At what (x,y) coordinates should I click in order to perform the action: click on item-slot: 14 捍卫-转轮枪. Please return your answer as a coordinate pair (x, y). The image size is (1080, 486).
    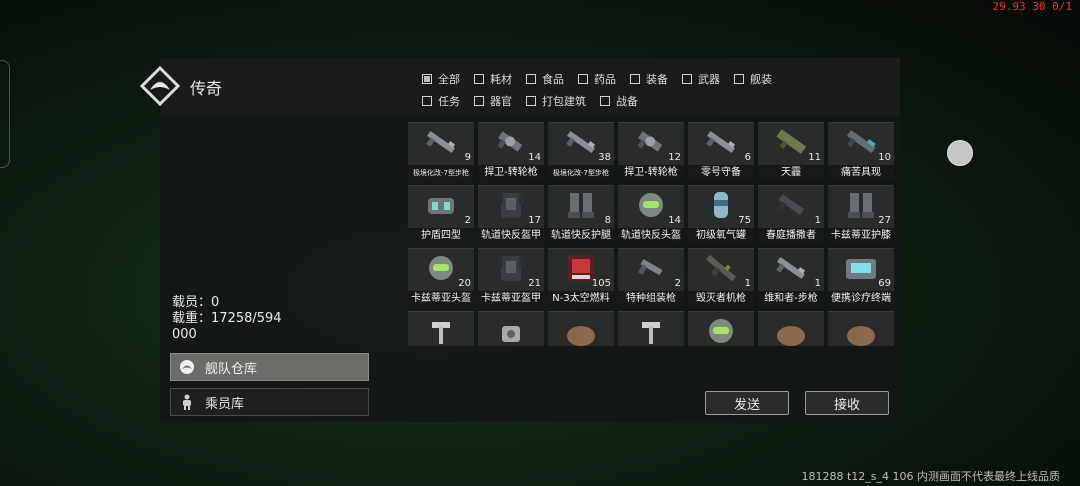
    Looking at the image, I should click on (511, 151).